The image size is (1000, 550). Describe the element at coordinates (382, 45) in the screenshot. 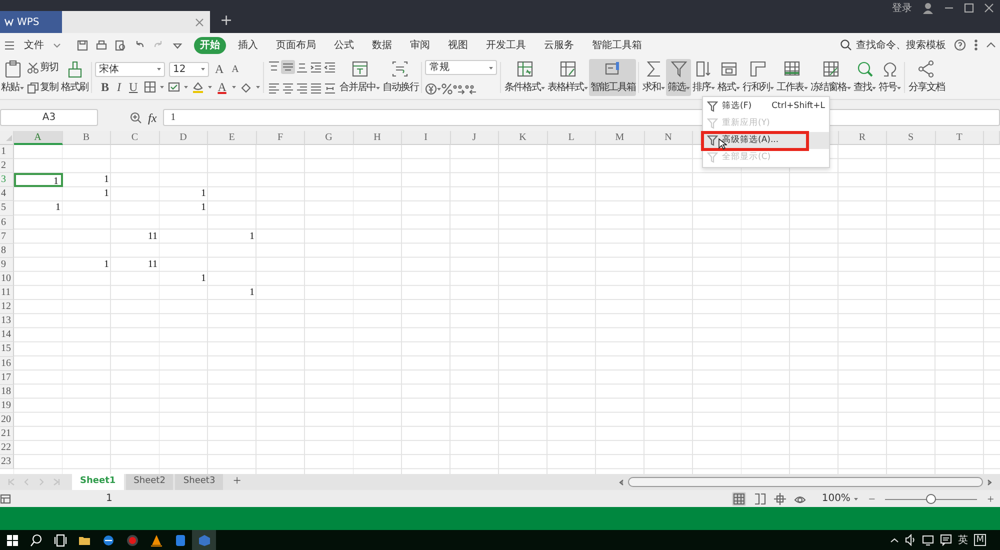

I see `menu-tab: 数据` at that location.